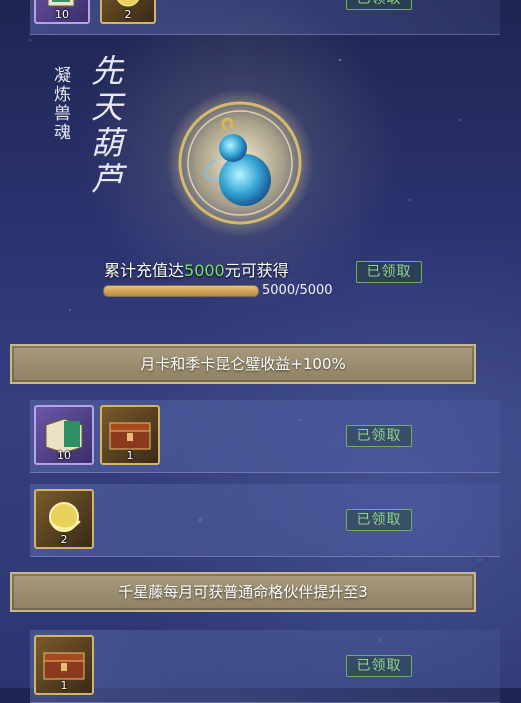  Describe the element at coordinates (240, 163) in the screenshot. I see `gourd-icon` at that location.